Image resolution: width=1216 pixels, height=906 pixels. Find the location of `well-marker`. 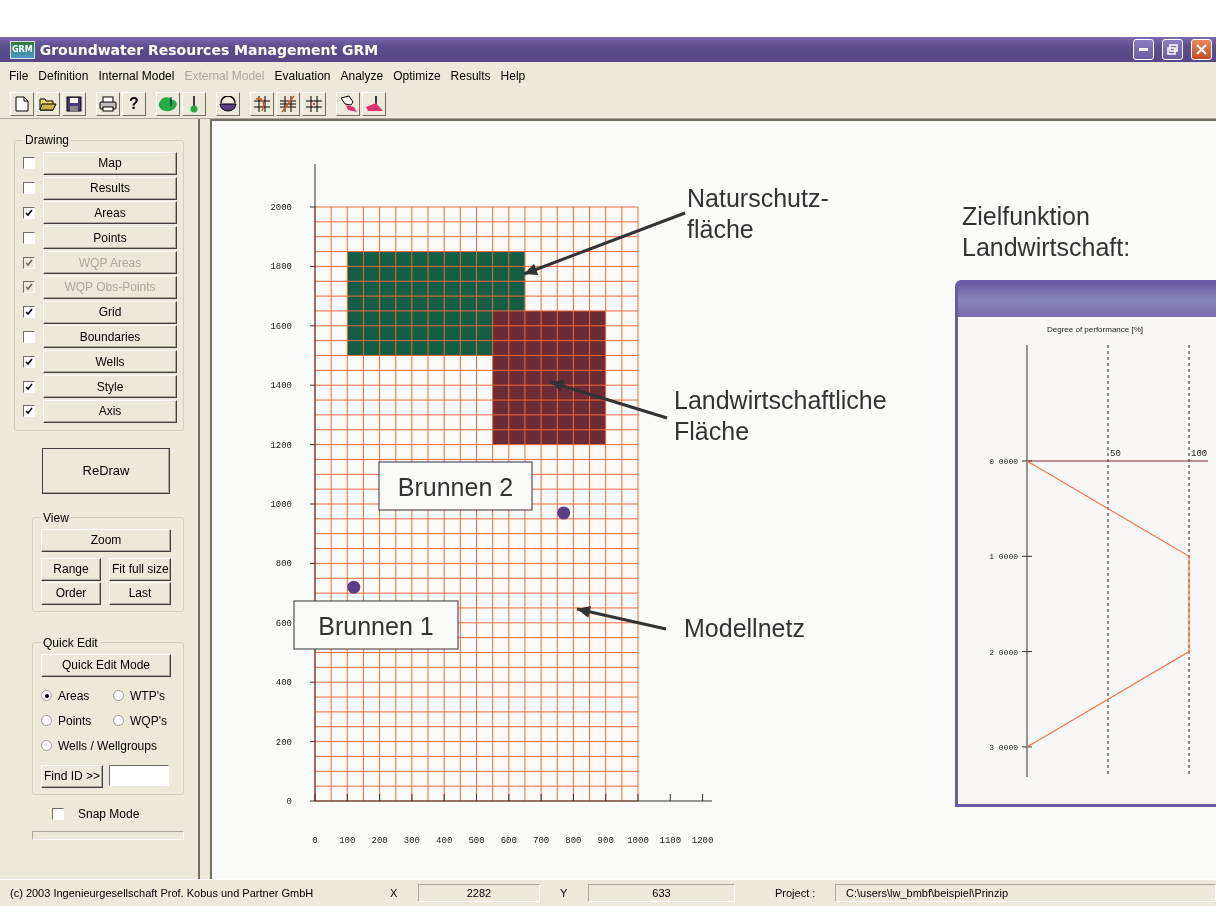

well-marker is located at coordinates (564, 513).